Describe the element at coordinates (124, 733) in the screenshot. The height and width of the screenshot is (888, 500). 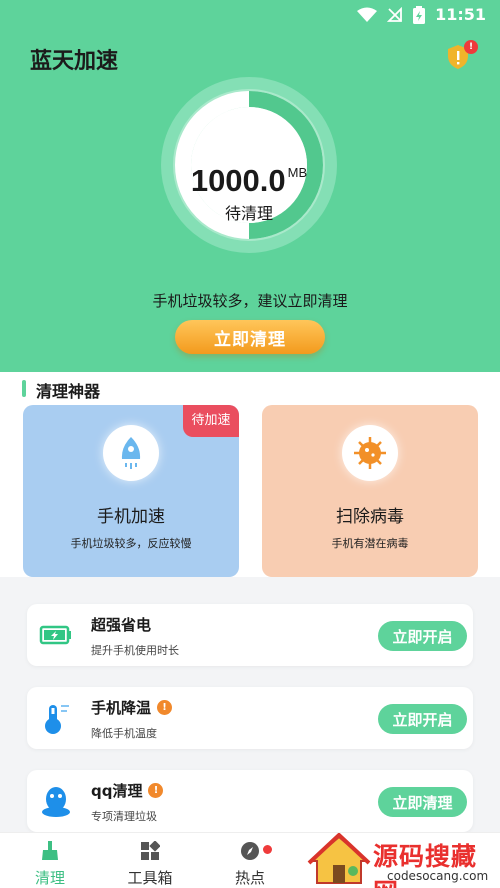
I see `list-item-subtitle: 降低手机温度` at that location.